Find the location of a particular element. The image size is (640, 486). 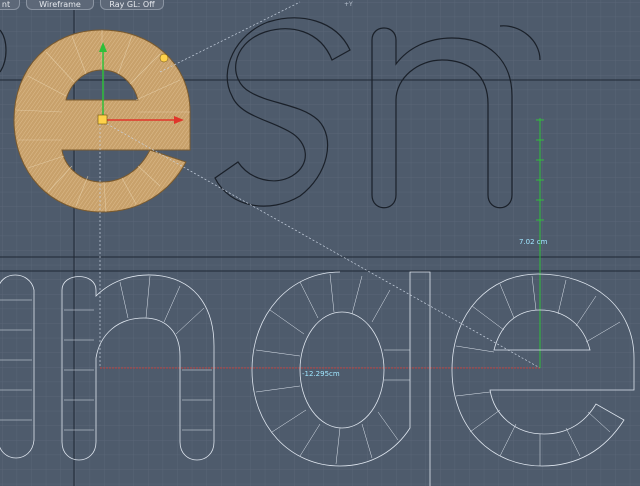

axis-indicator: +Y is located at coordinates (348, 4).